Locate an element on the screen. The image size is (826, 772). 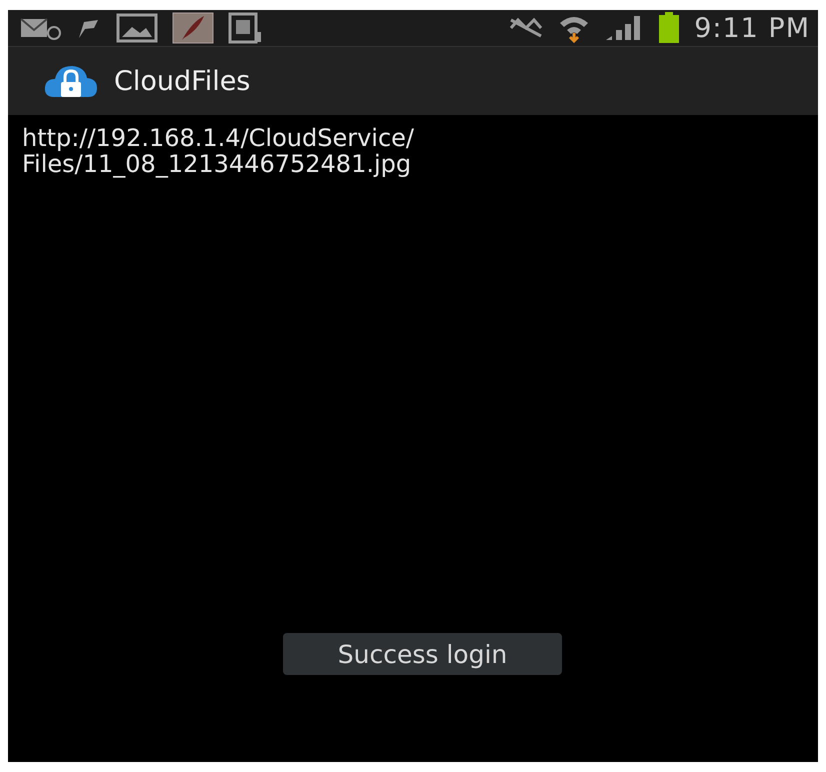
app-title: CloudFiles is located at coordinates (182, 81).